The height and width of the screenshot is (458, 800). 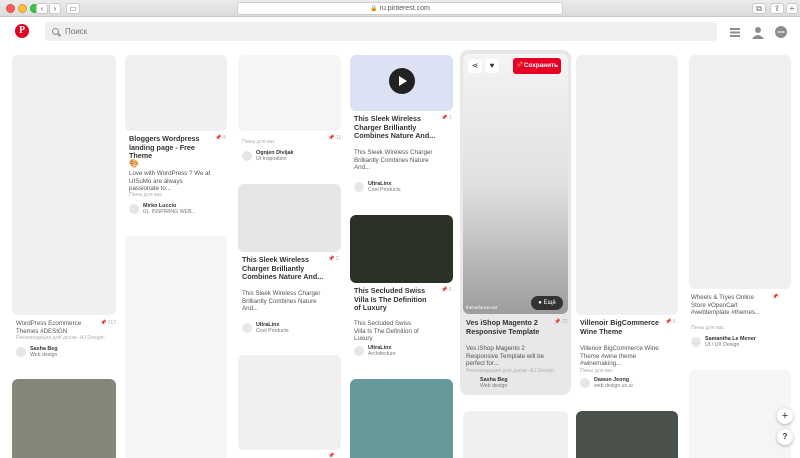 I want to click on send-button: ⋖, so click(x=475, y=66).